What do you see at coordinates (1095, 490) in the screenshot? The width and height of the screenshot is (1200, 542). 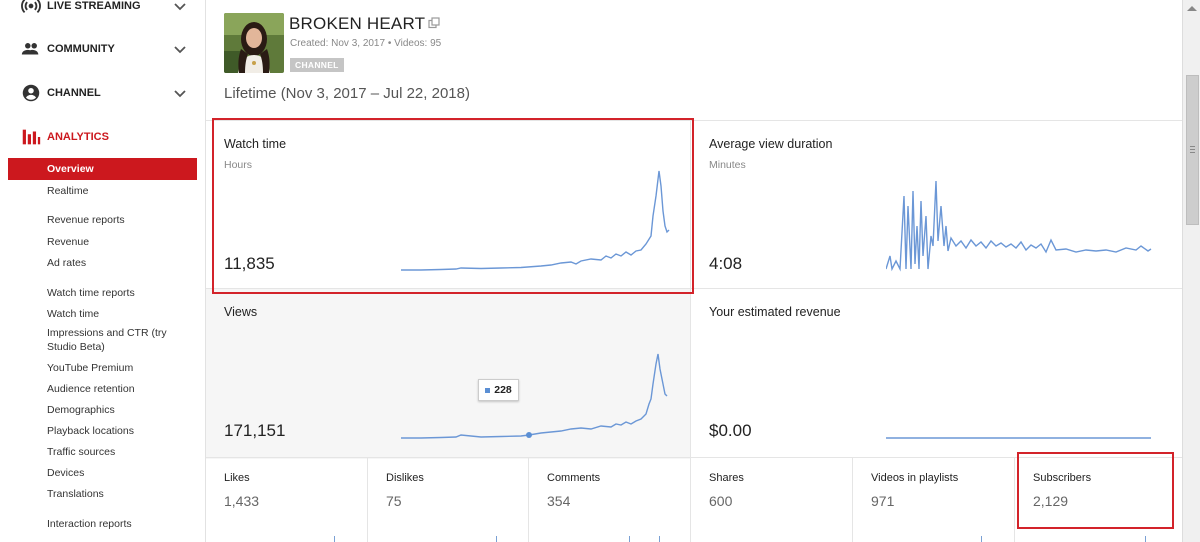 I see `highlight-box-subscribers` at bounding box center [1095, 490].